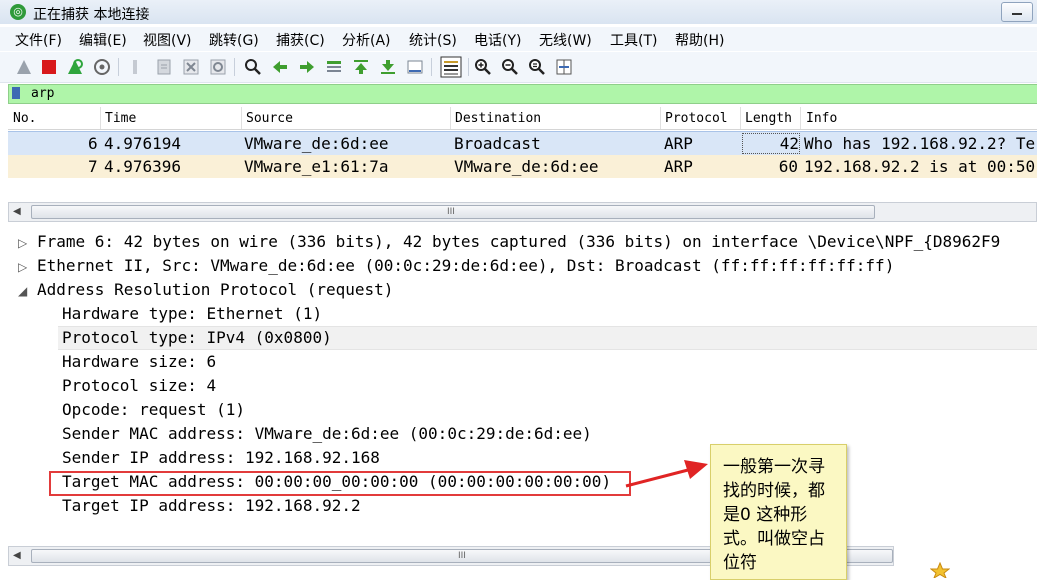  I want to click on packet-list-scrollbar: ◀ III, so click(522, 212).